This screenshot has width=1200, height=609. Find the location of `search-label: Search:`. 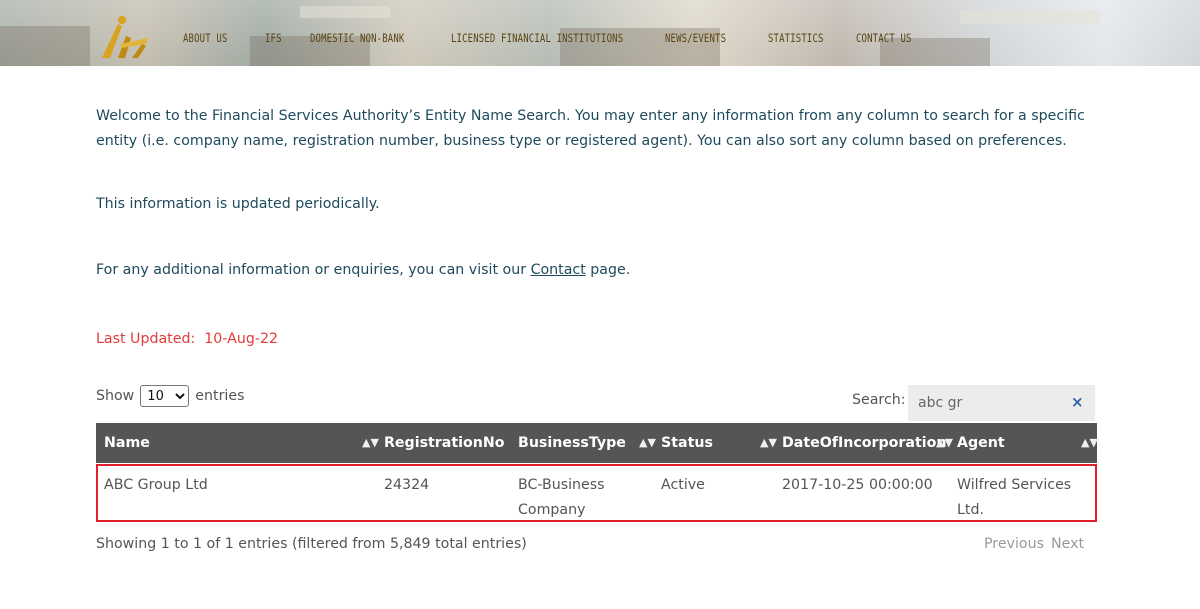

search-label: Search: is located at coordinates (879, 400).